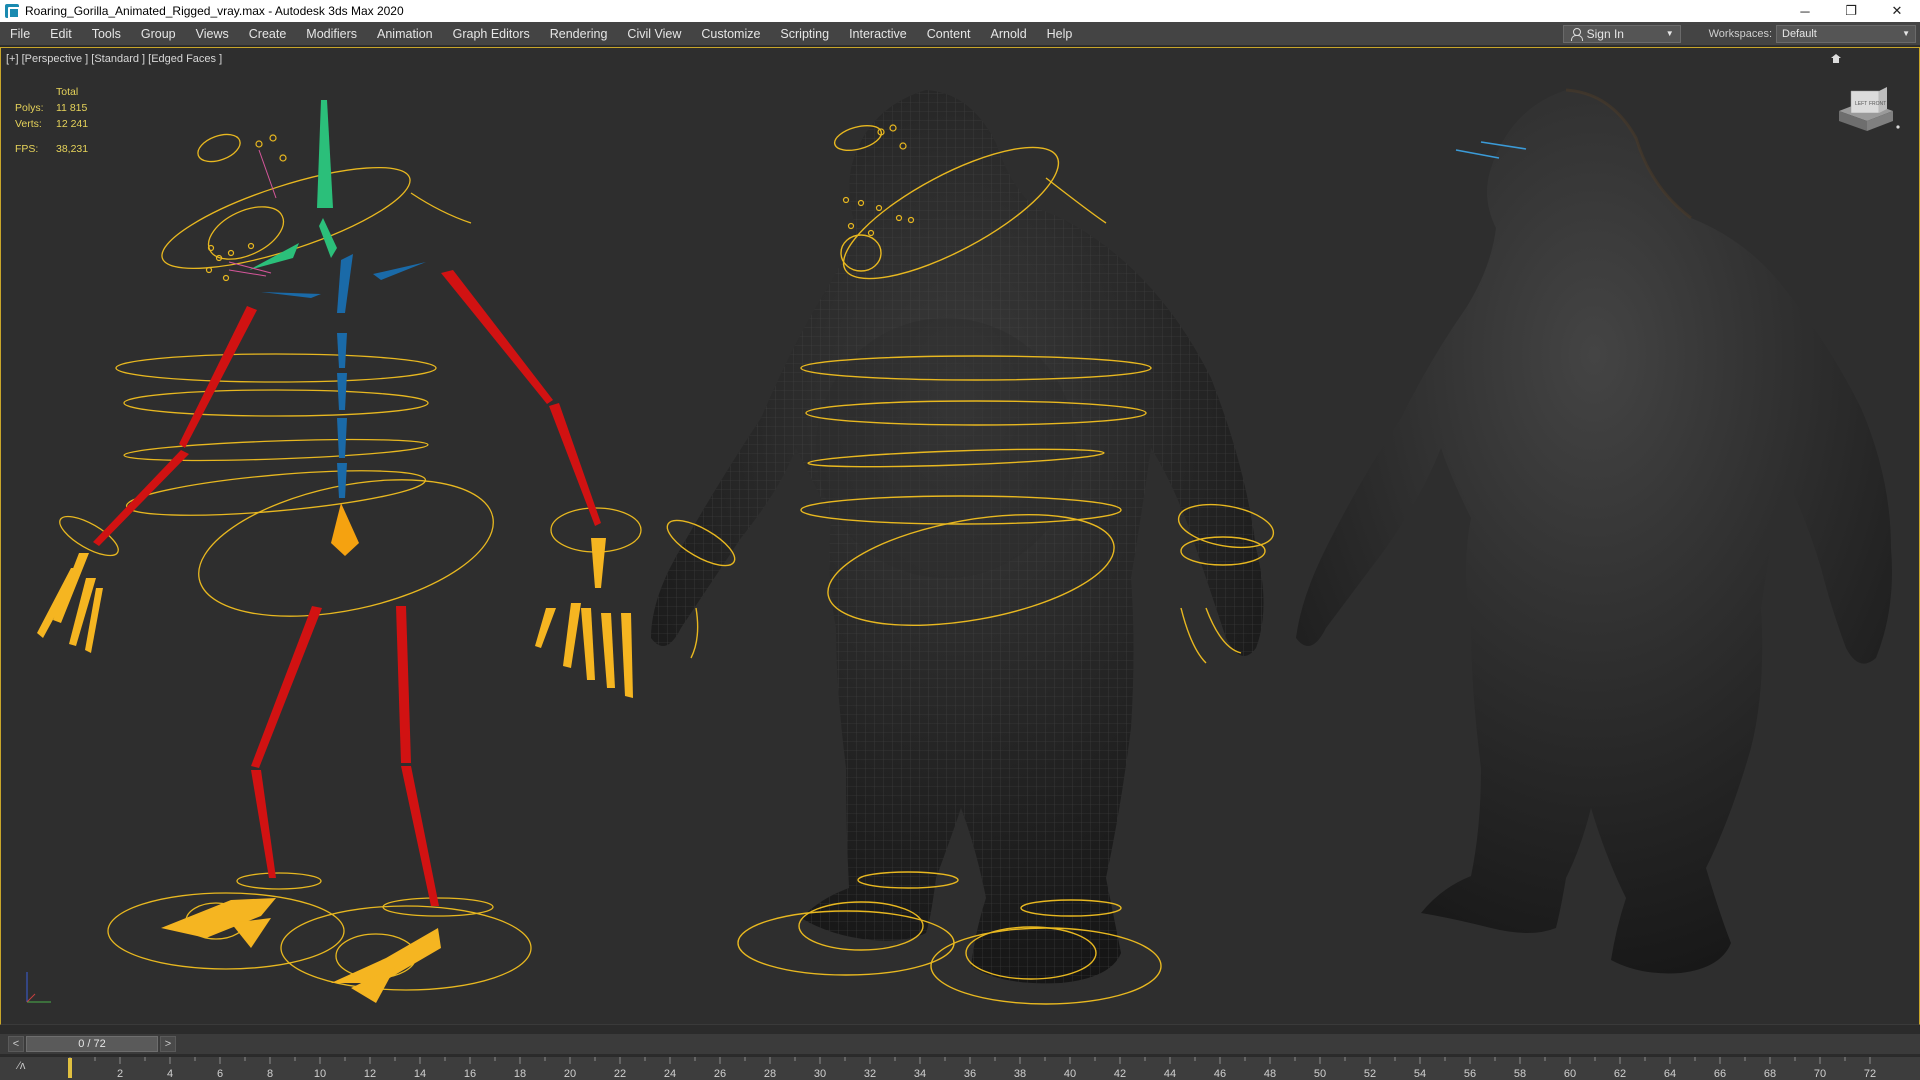  I want to click on track-tick-label: 32, so click(870, 1074).